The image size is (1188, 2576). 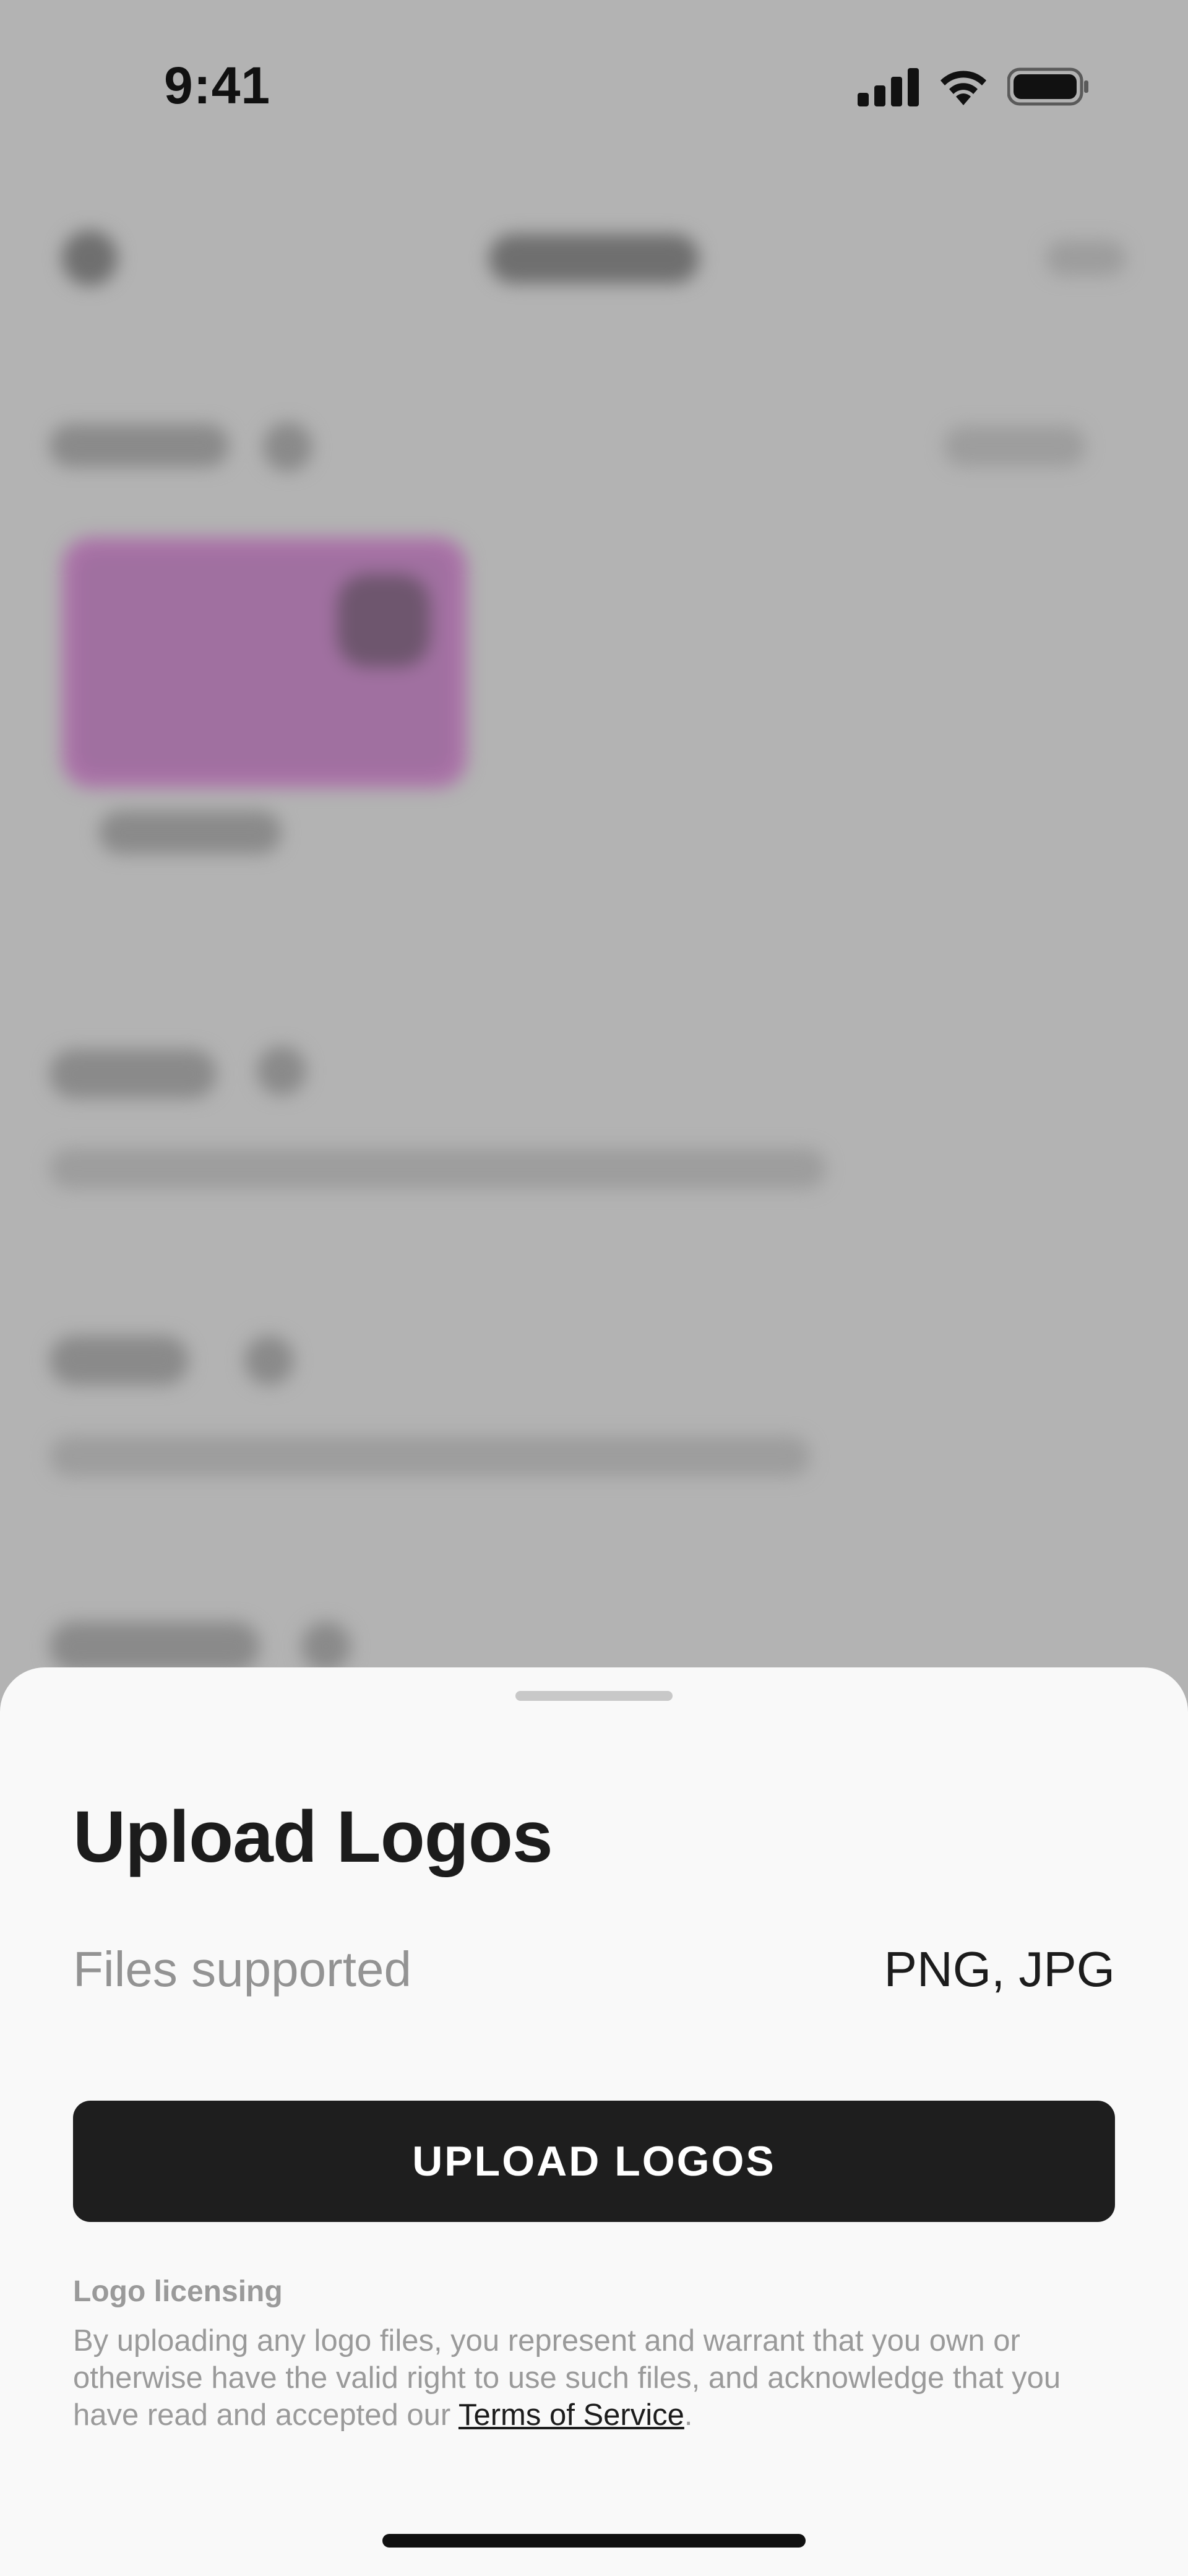 I want to click on color-swatch-label-blurred, so click(x=190, y=832).